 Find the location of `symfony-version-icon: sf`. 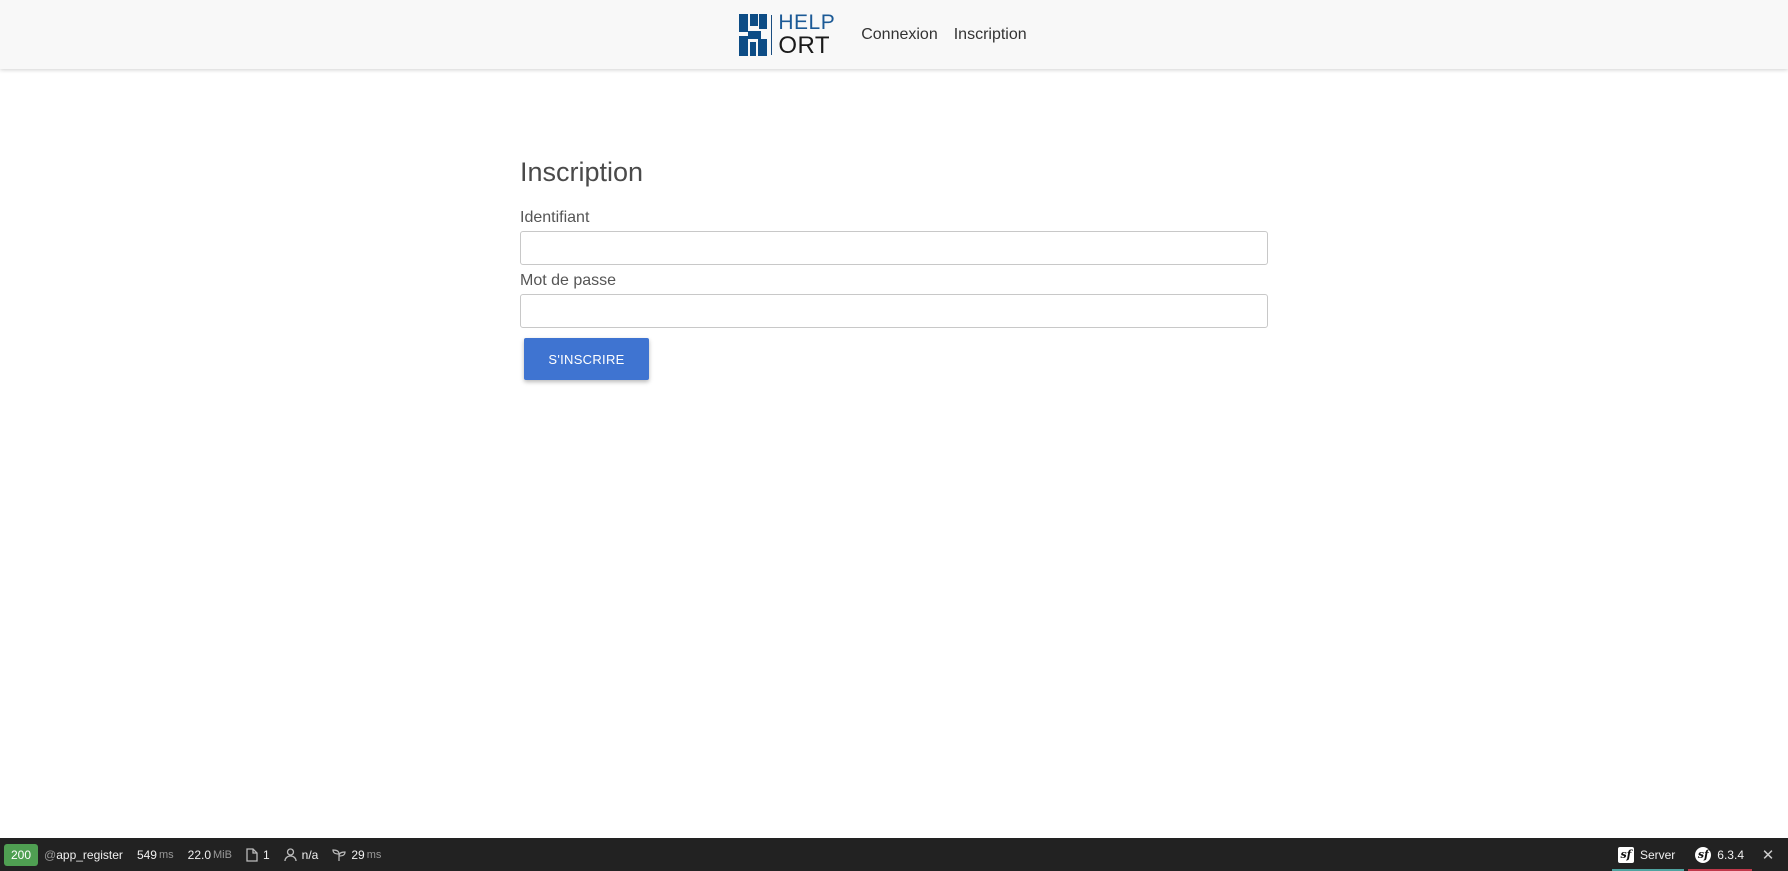

symfony-version-icon: sf is located at coordinates (1703, 854).